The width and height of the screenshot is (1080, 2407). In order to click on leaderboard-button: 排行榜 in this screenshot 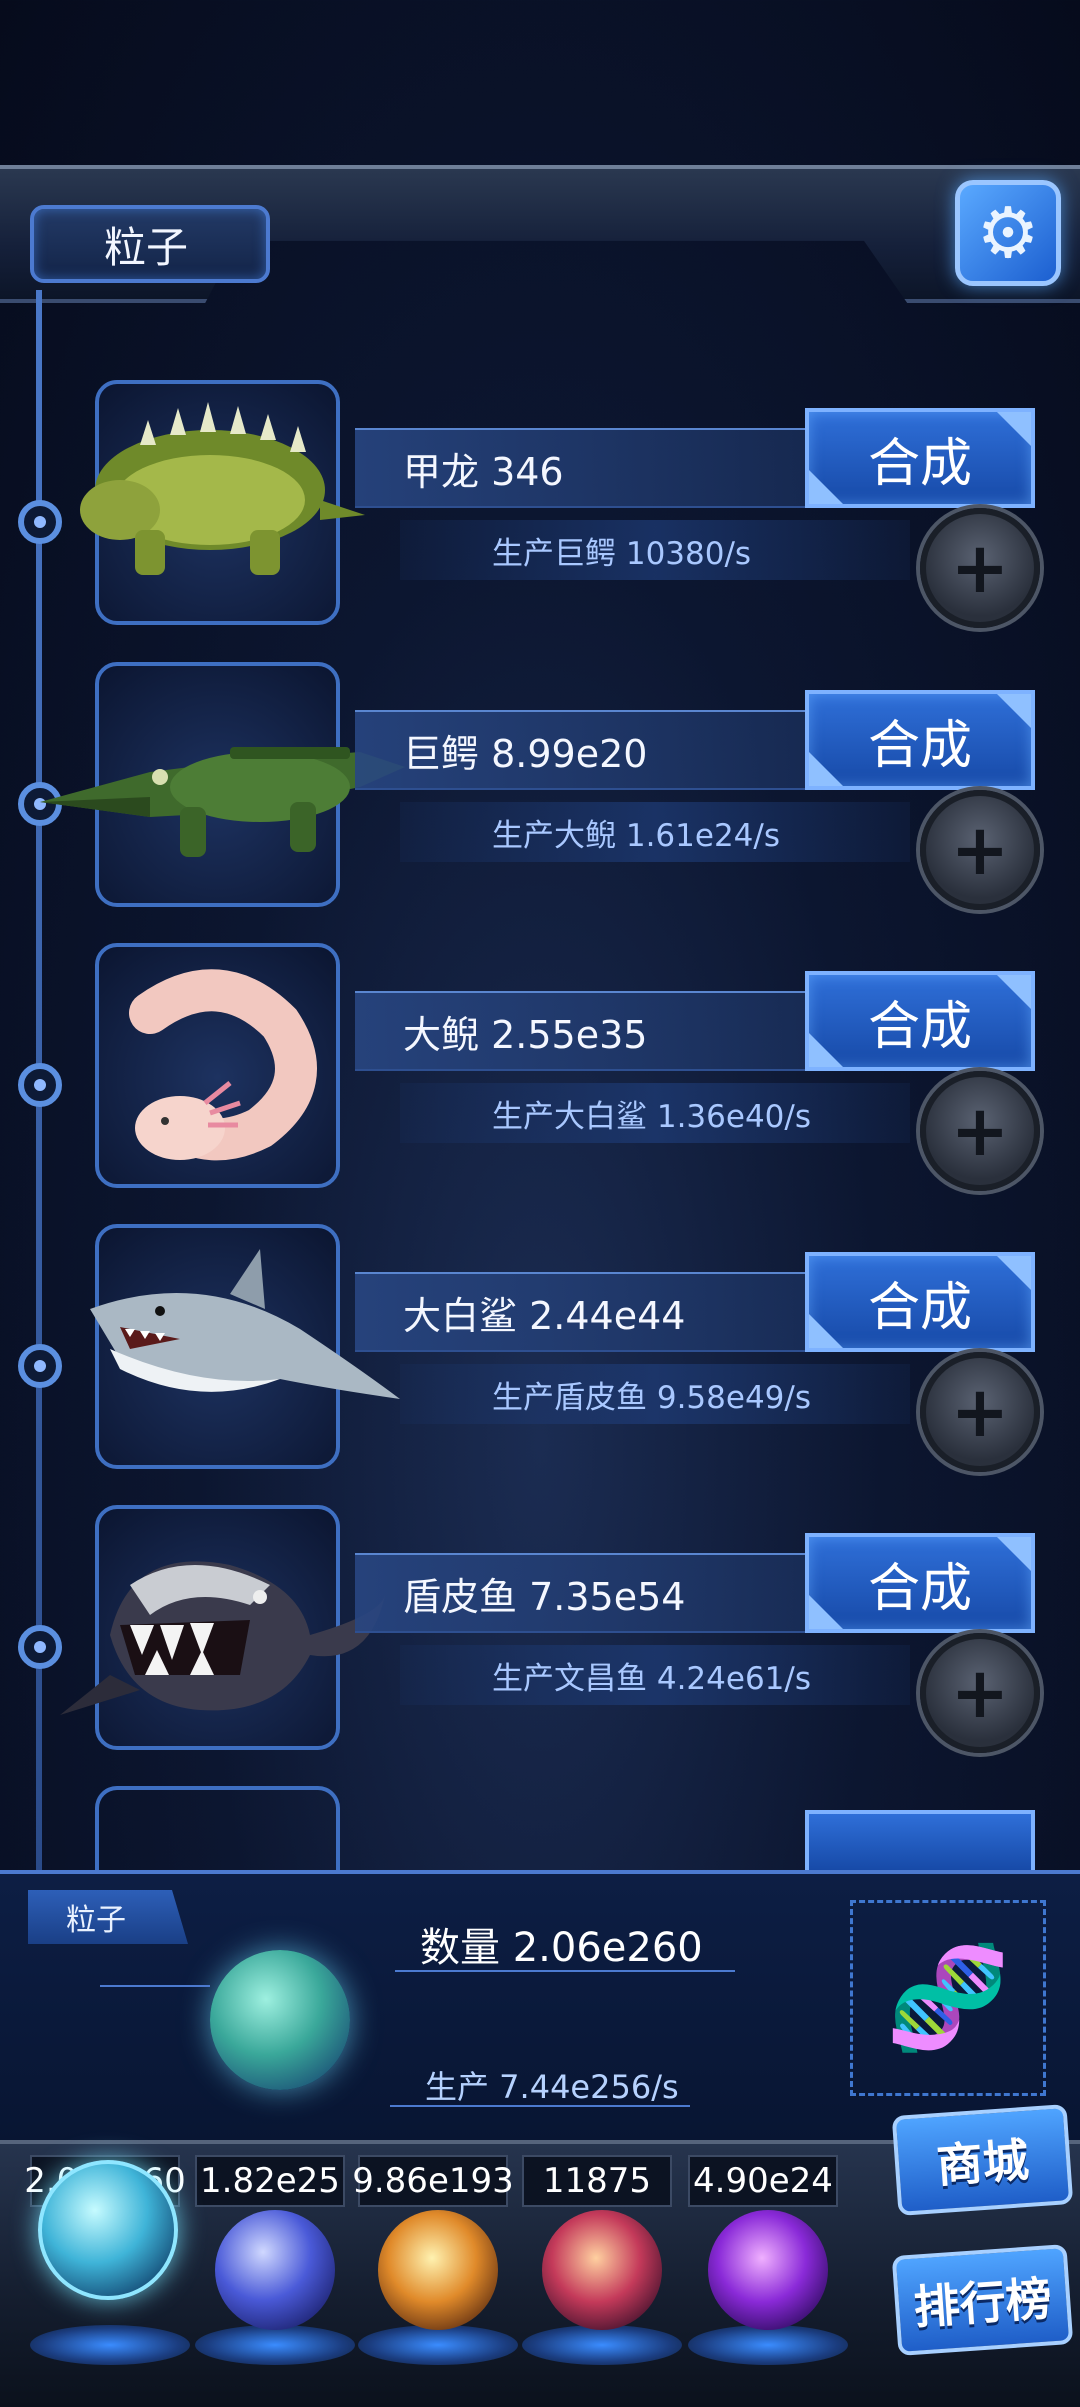, I will do `click(982, 2300)`.